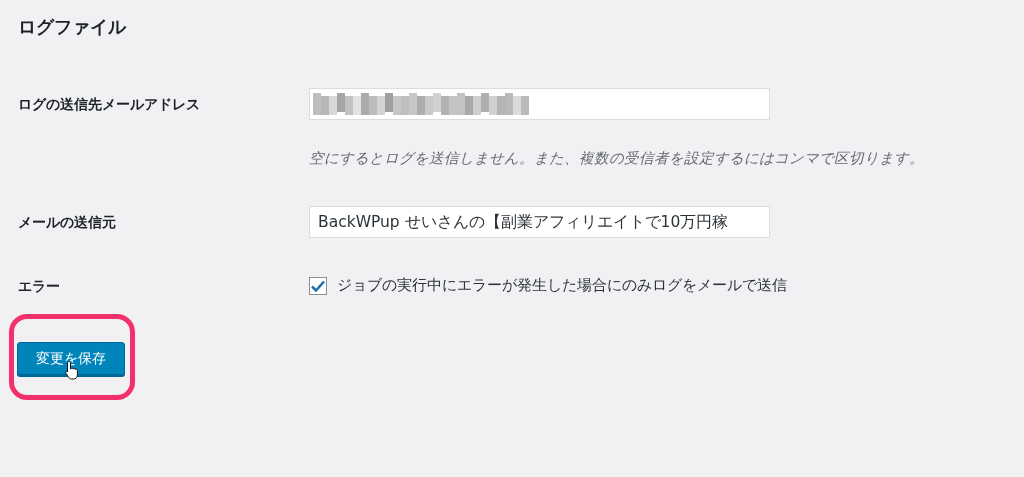 This screenshot has width=1024, height=477. Describe the element at coordinates (318, 285) in the screenshot. I see `checkbox` at that location.